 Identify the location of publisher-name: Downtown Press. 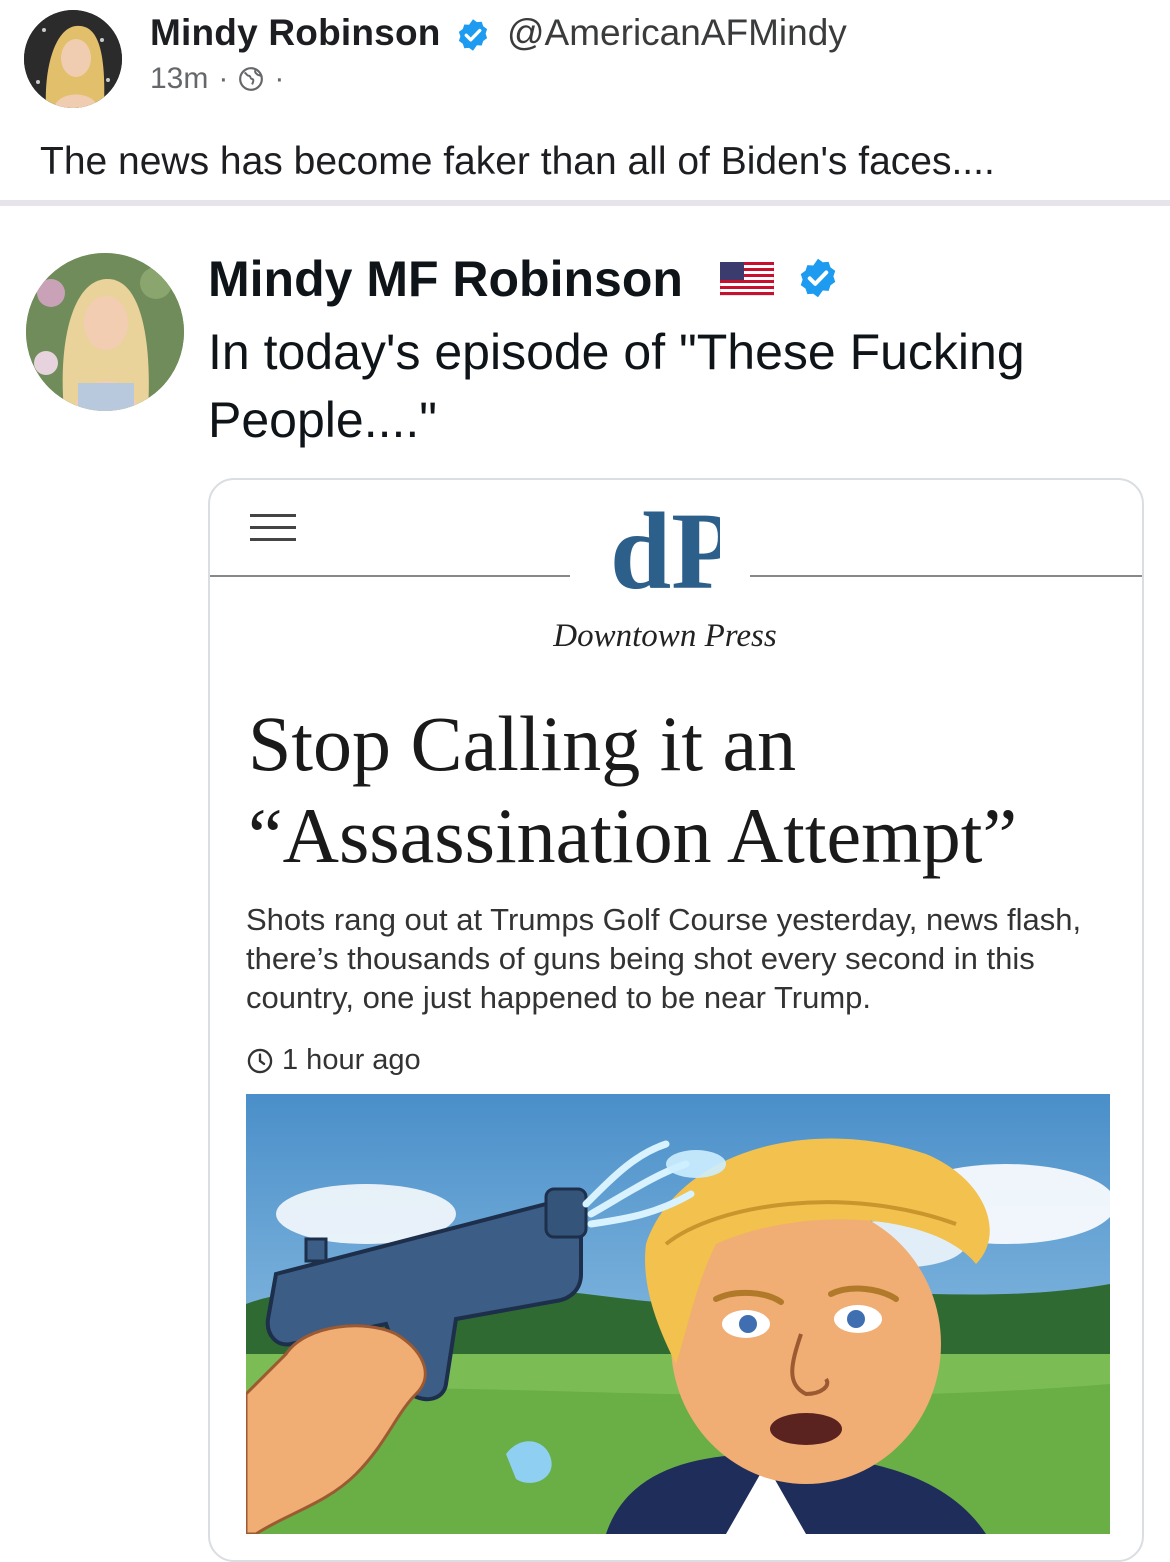
(665, 636).